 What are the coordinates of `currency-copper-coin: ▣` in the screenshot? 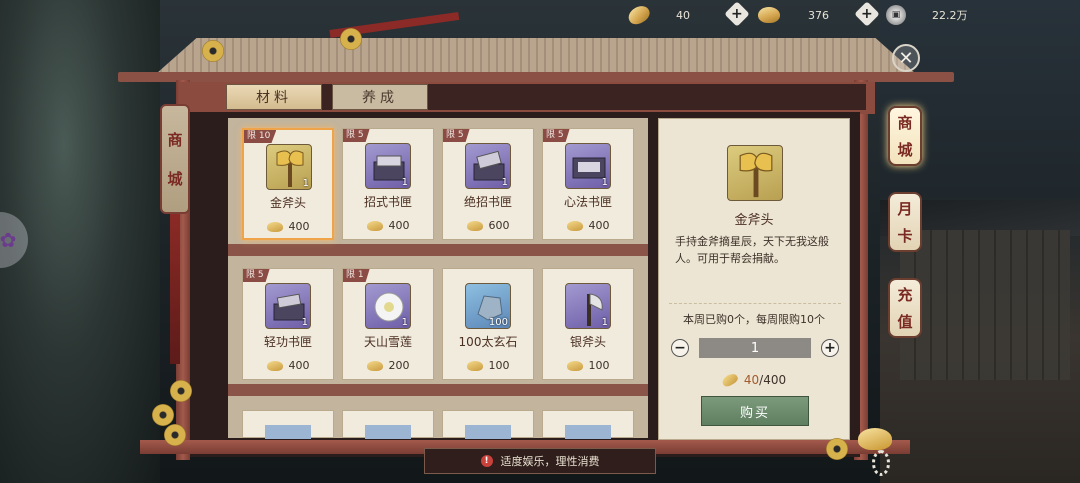 It's located at (896, 15).